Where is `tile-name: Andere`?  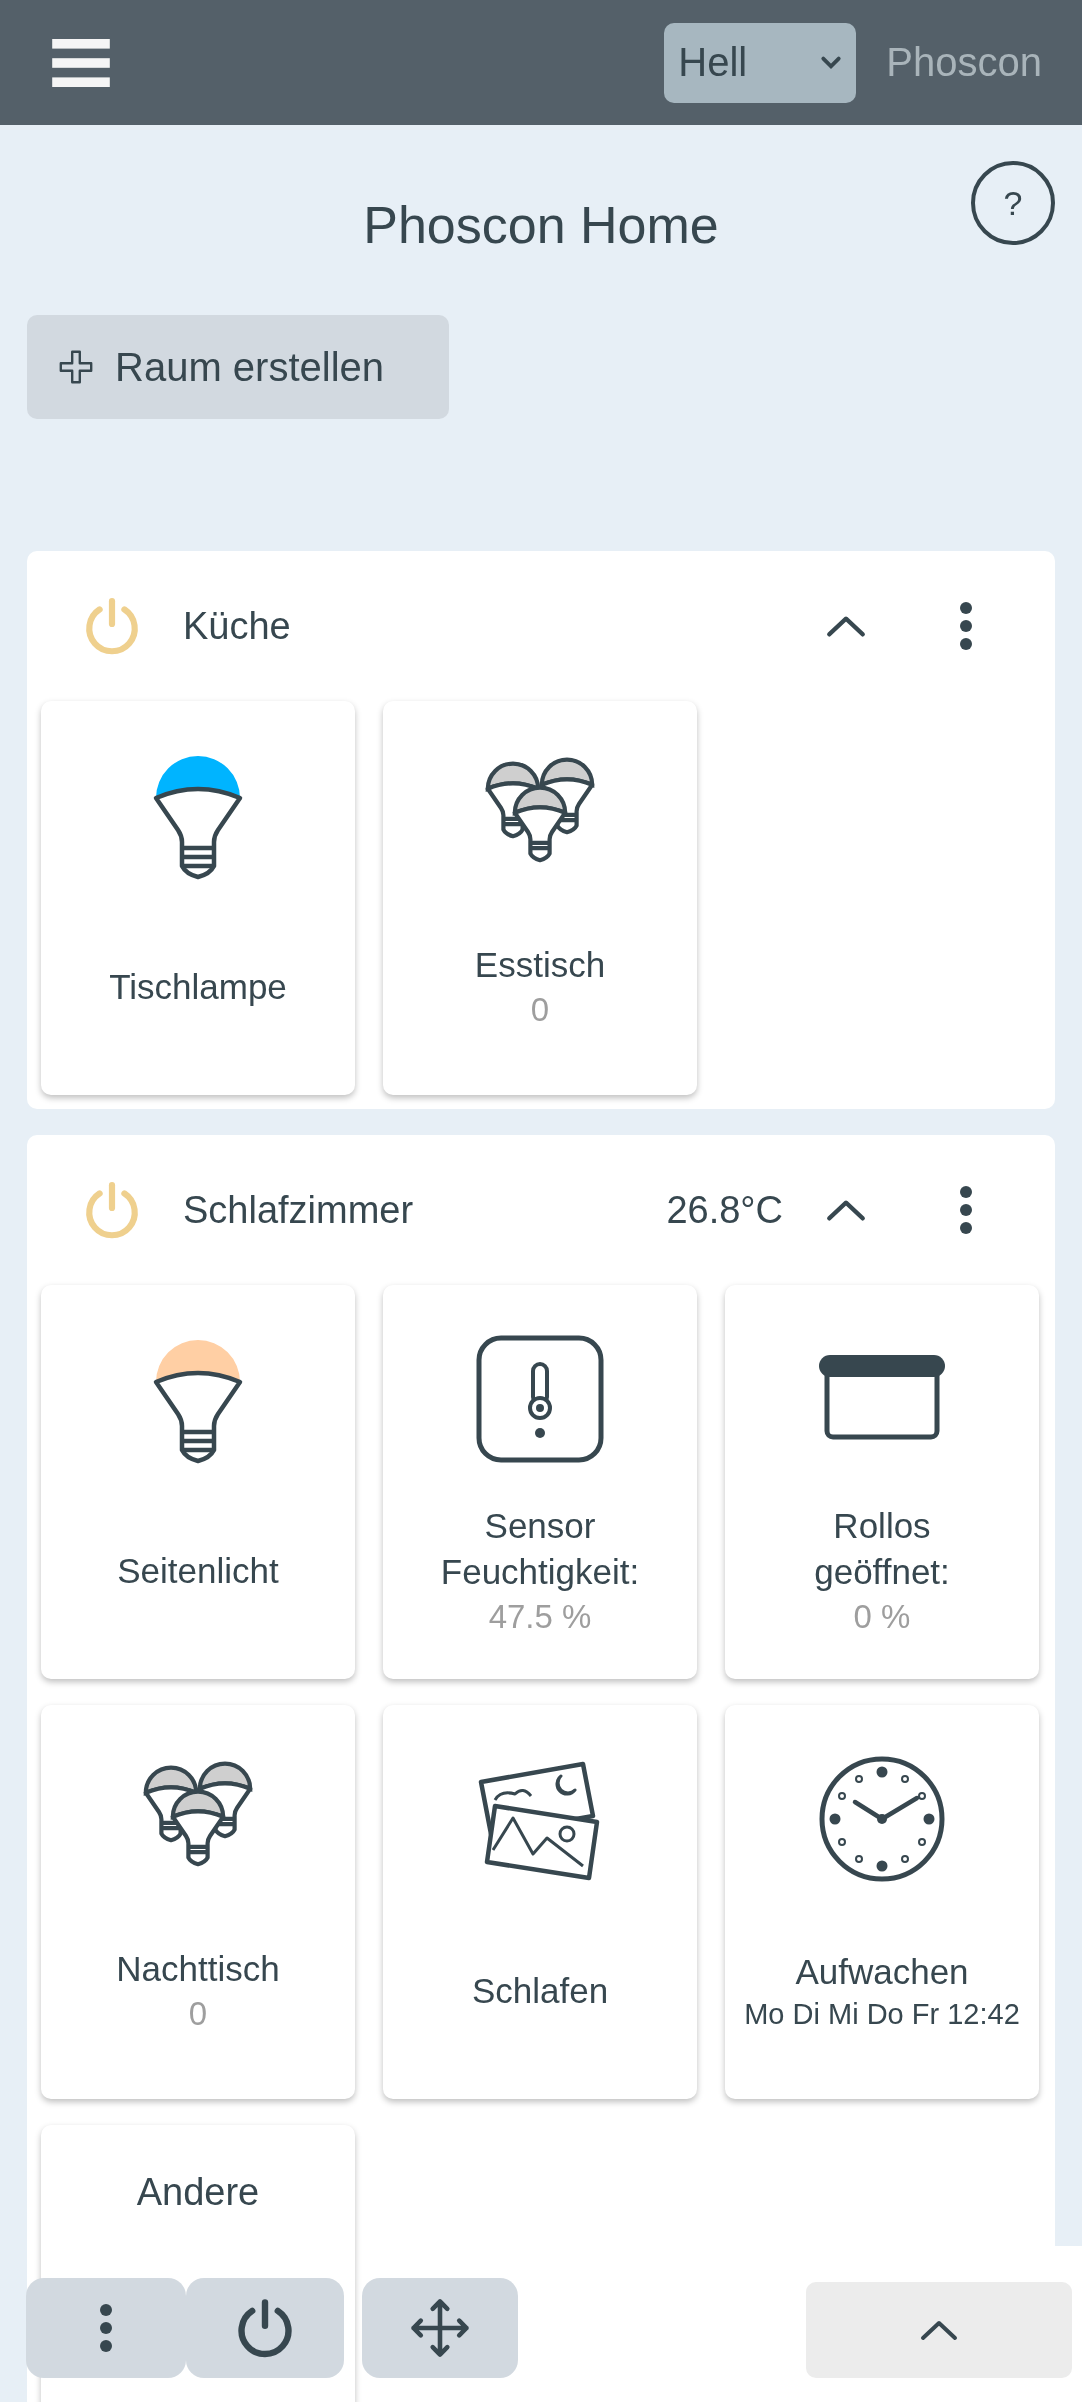
tile-name: Andere is located at coordinates (198, 2192).